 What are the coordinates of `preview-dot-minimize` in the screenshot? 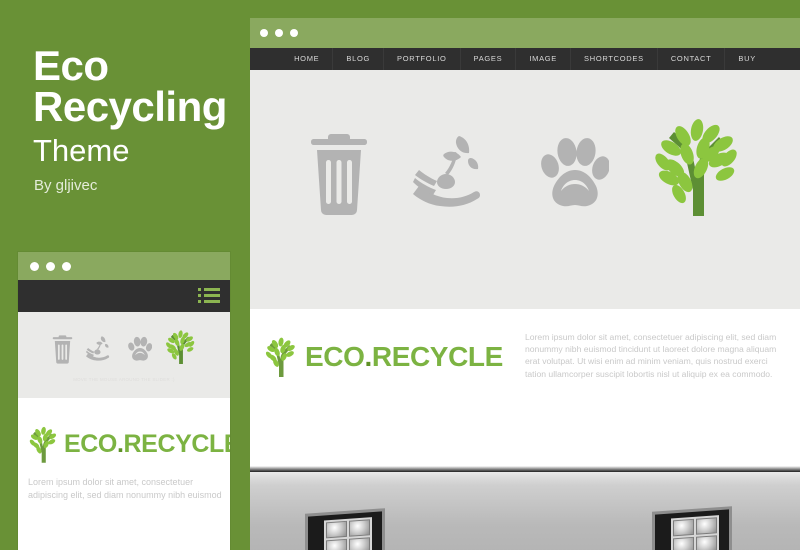 It's located at (50, 266).